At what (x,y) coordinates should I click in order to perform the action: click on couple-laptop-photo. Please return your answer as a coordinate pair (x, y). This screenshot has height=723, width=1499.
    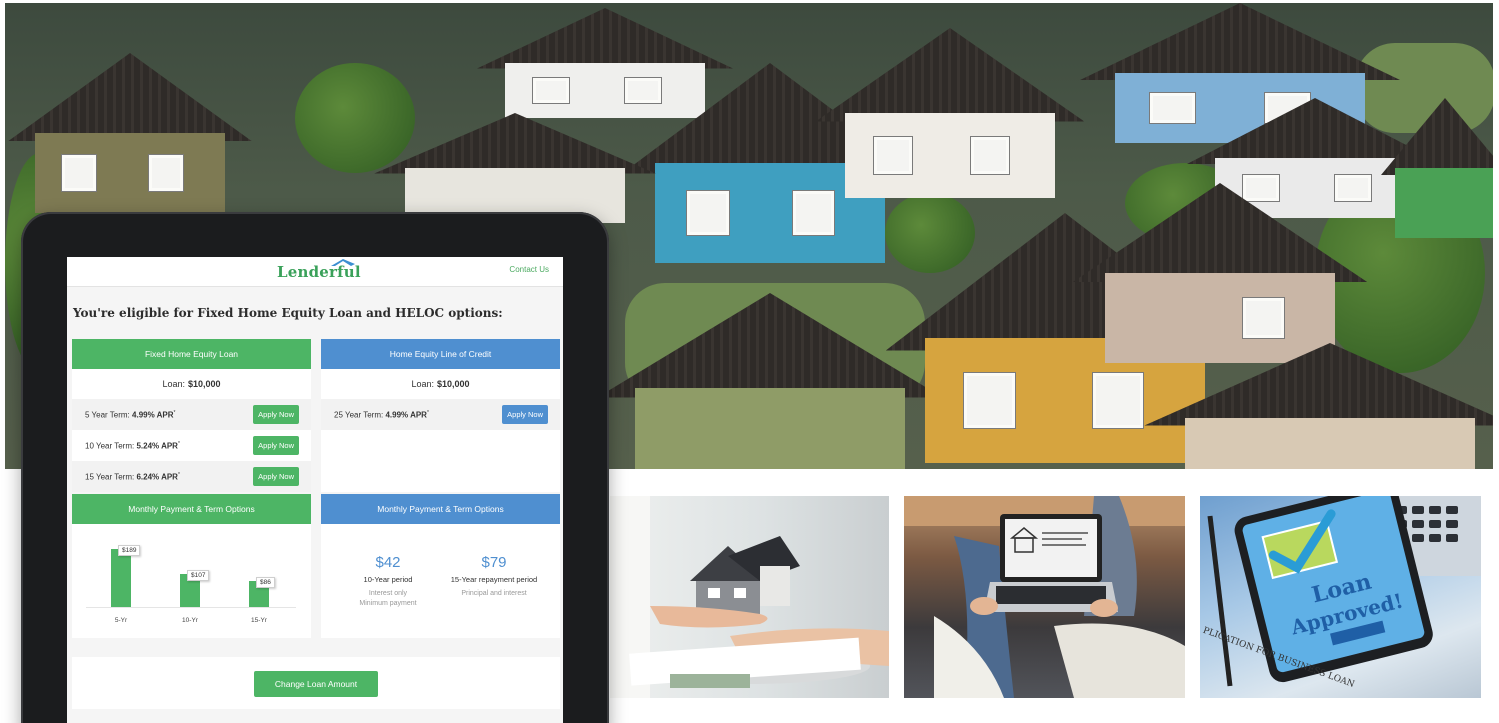
    Looking at the image, I should click on (1044, 597).